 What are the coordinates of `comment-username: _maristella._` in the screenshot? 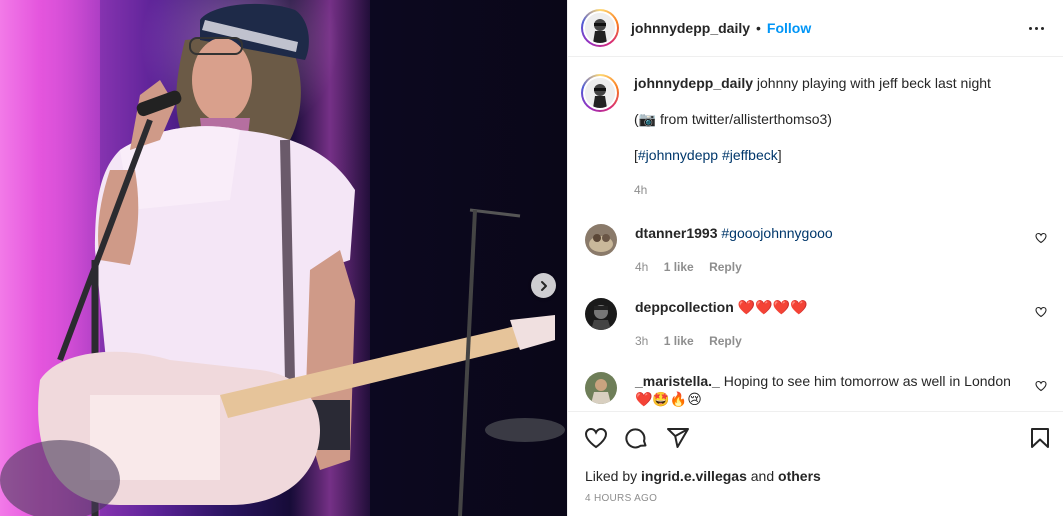 It's located at (677, 381).